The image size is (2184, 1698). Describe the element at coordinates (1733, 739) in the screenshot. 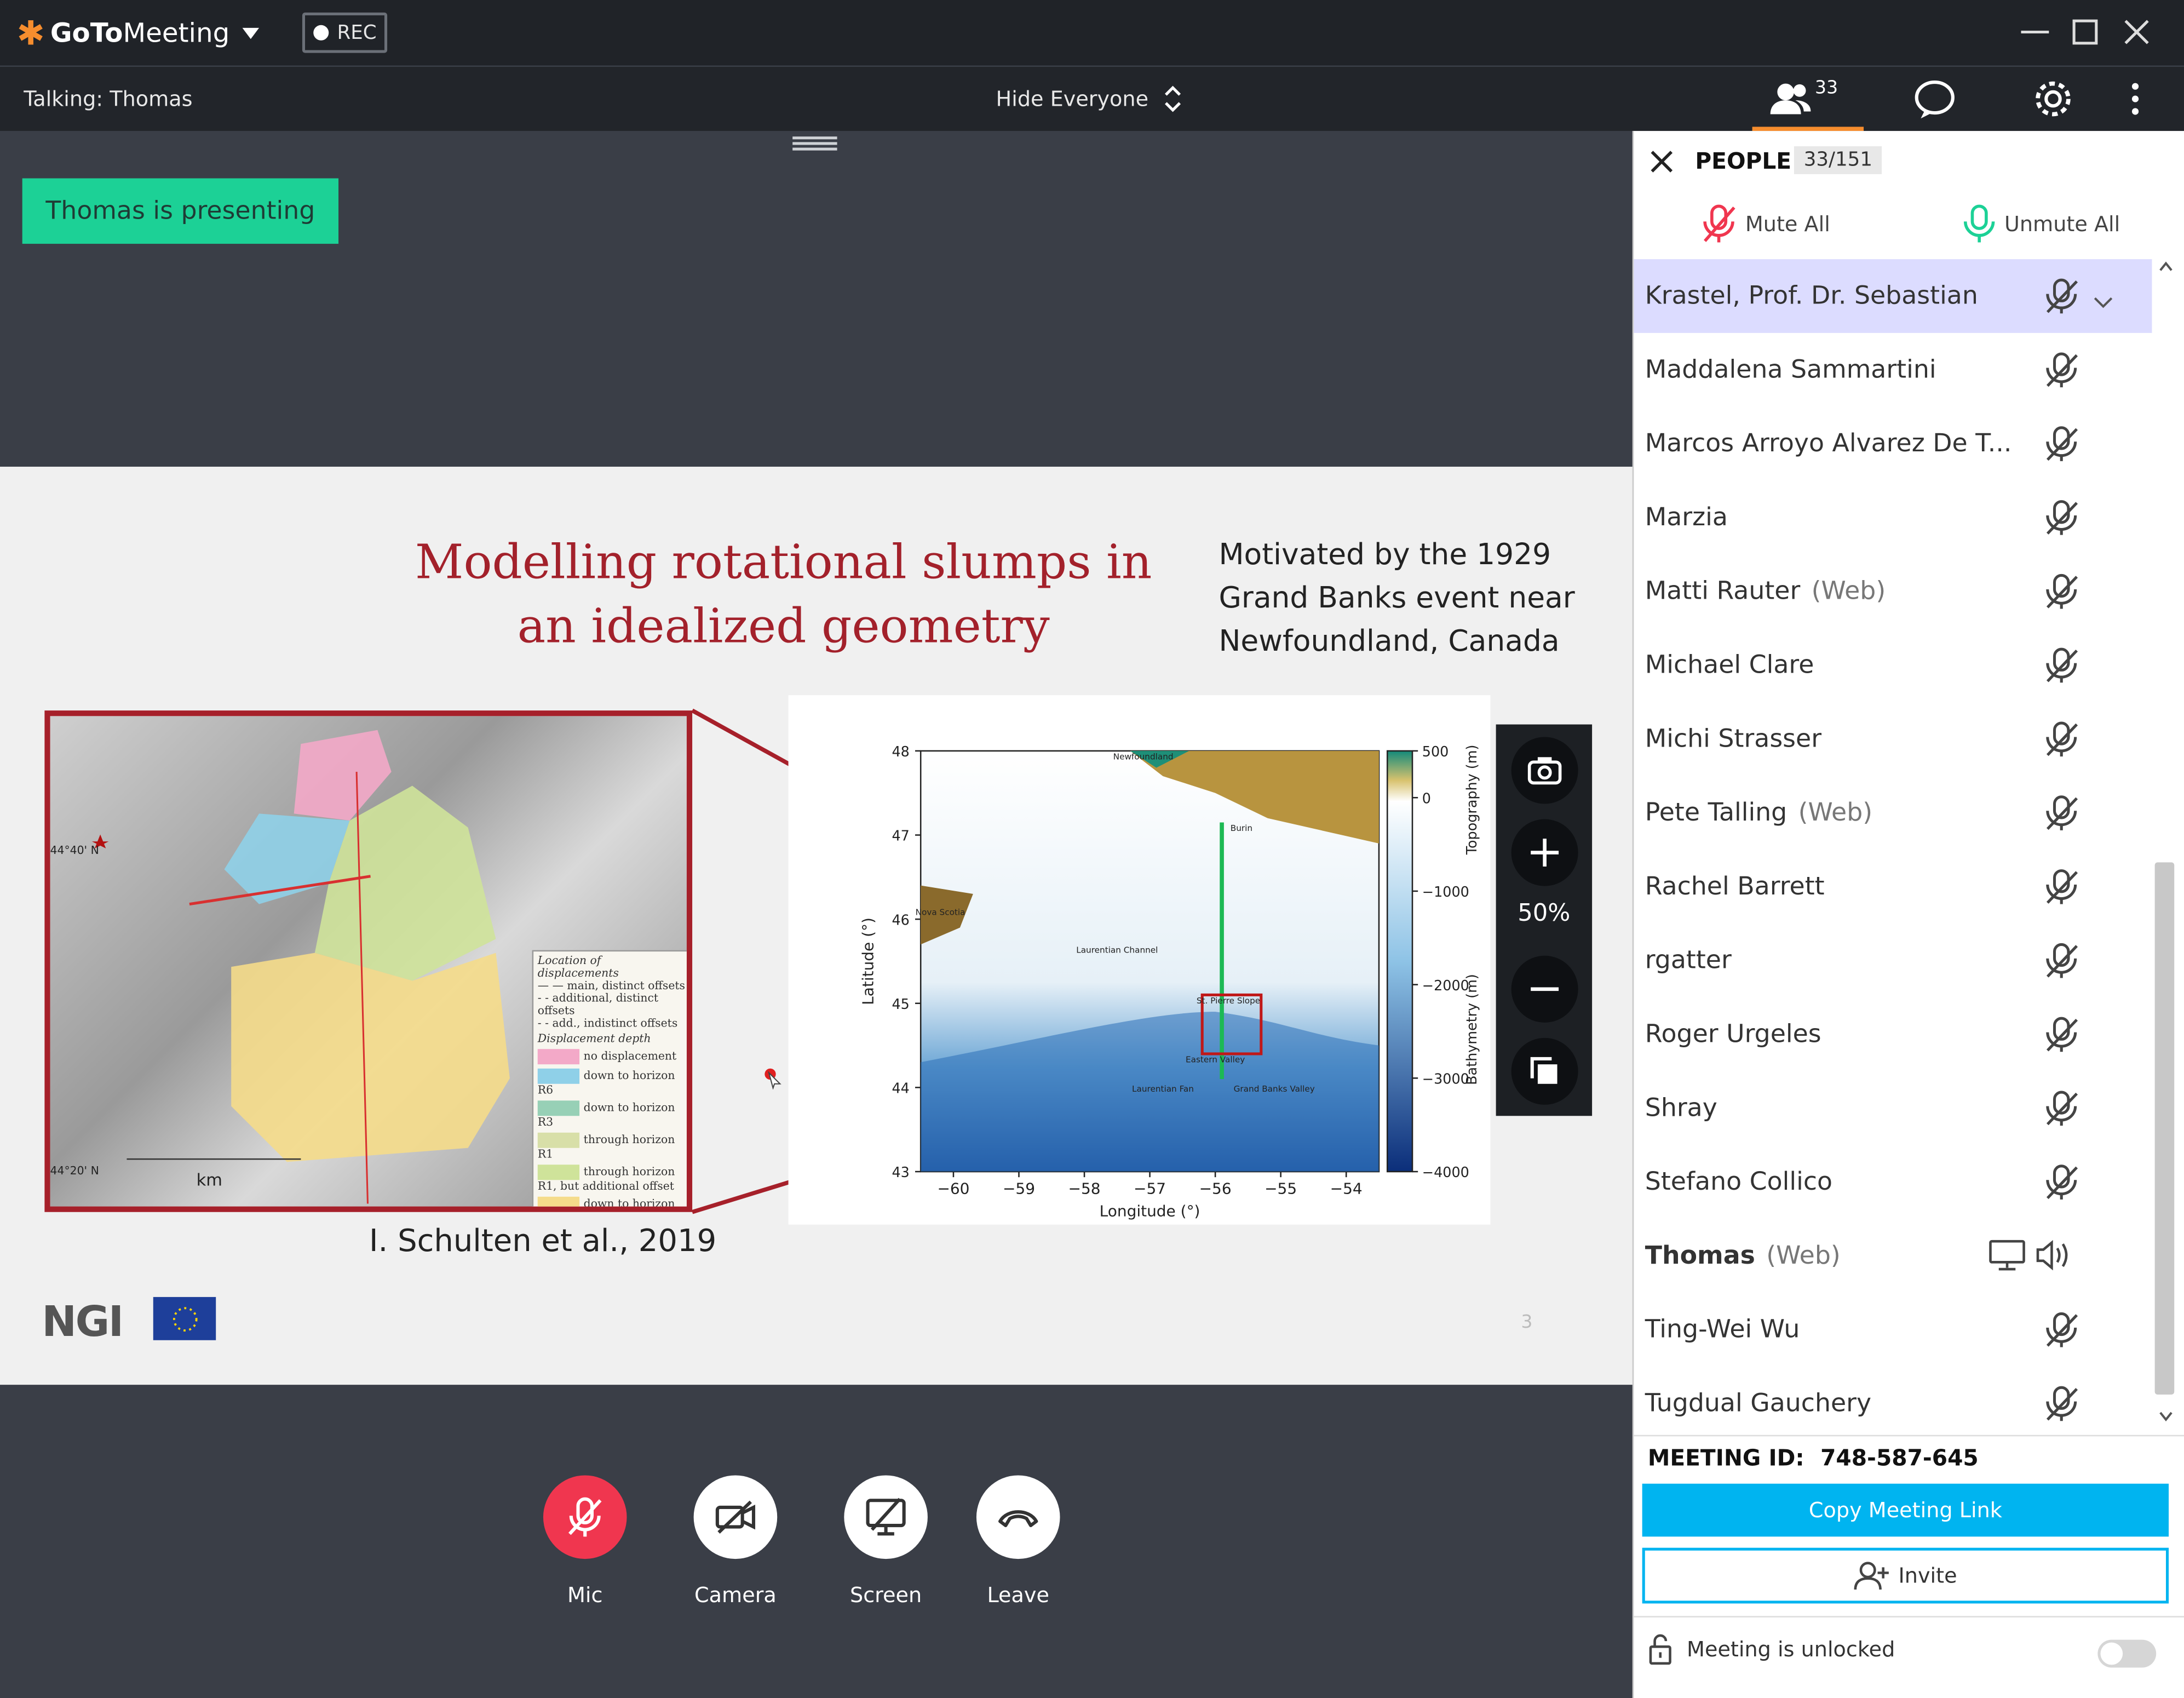

I see `participant-name: Michi Strasser` at that location.